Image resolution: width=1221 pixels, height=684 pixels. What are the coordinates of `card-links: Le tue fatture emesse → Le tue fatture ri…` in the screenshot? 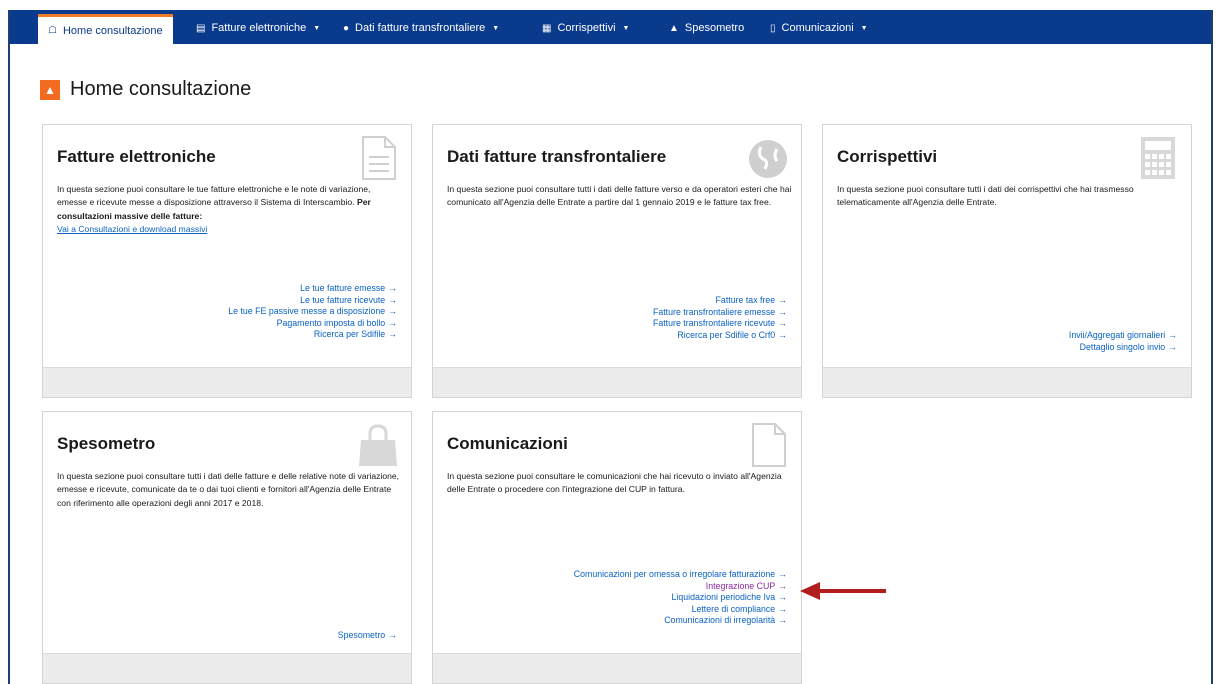 It's located at (312, 312).